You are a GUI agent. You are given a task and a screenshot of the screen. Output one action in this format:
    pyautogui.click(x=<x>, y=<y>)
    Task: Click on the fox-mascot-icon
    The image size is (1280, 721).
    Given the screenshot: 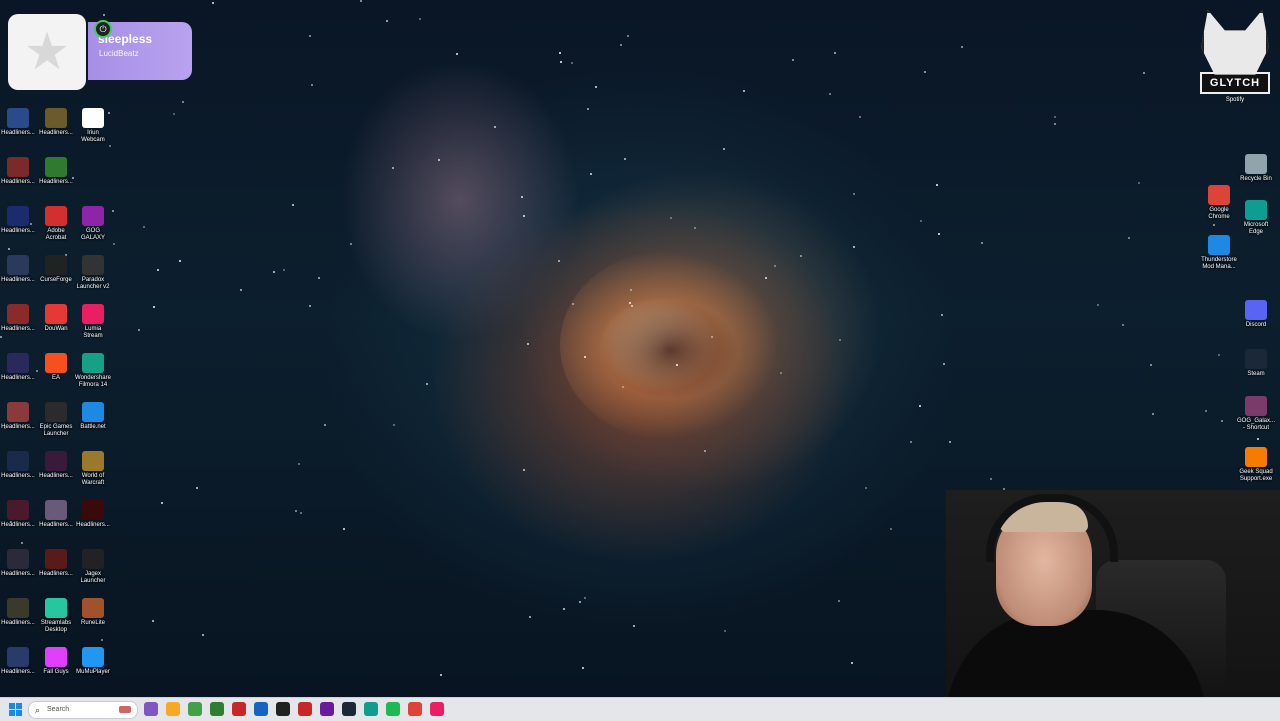 What is the action you would take?
    pyautogui.click(x=1235, y=42)
    